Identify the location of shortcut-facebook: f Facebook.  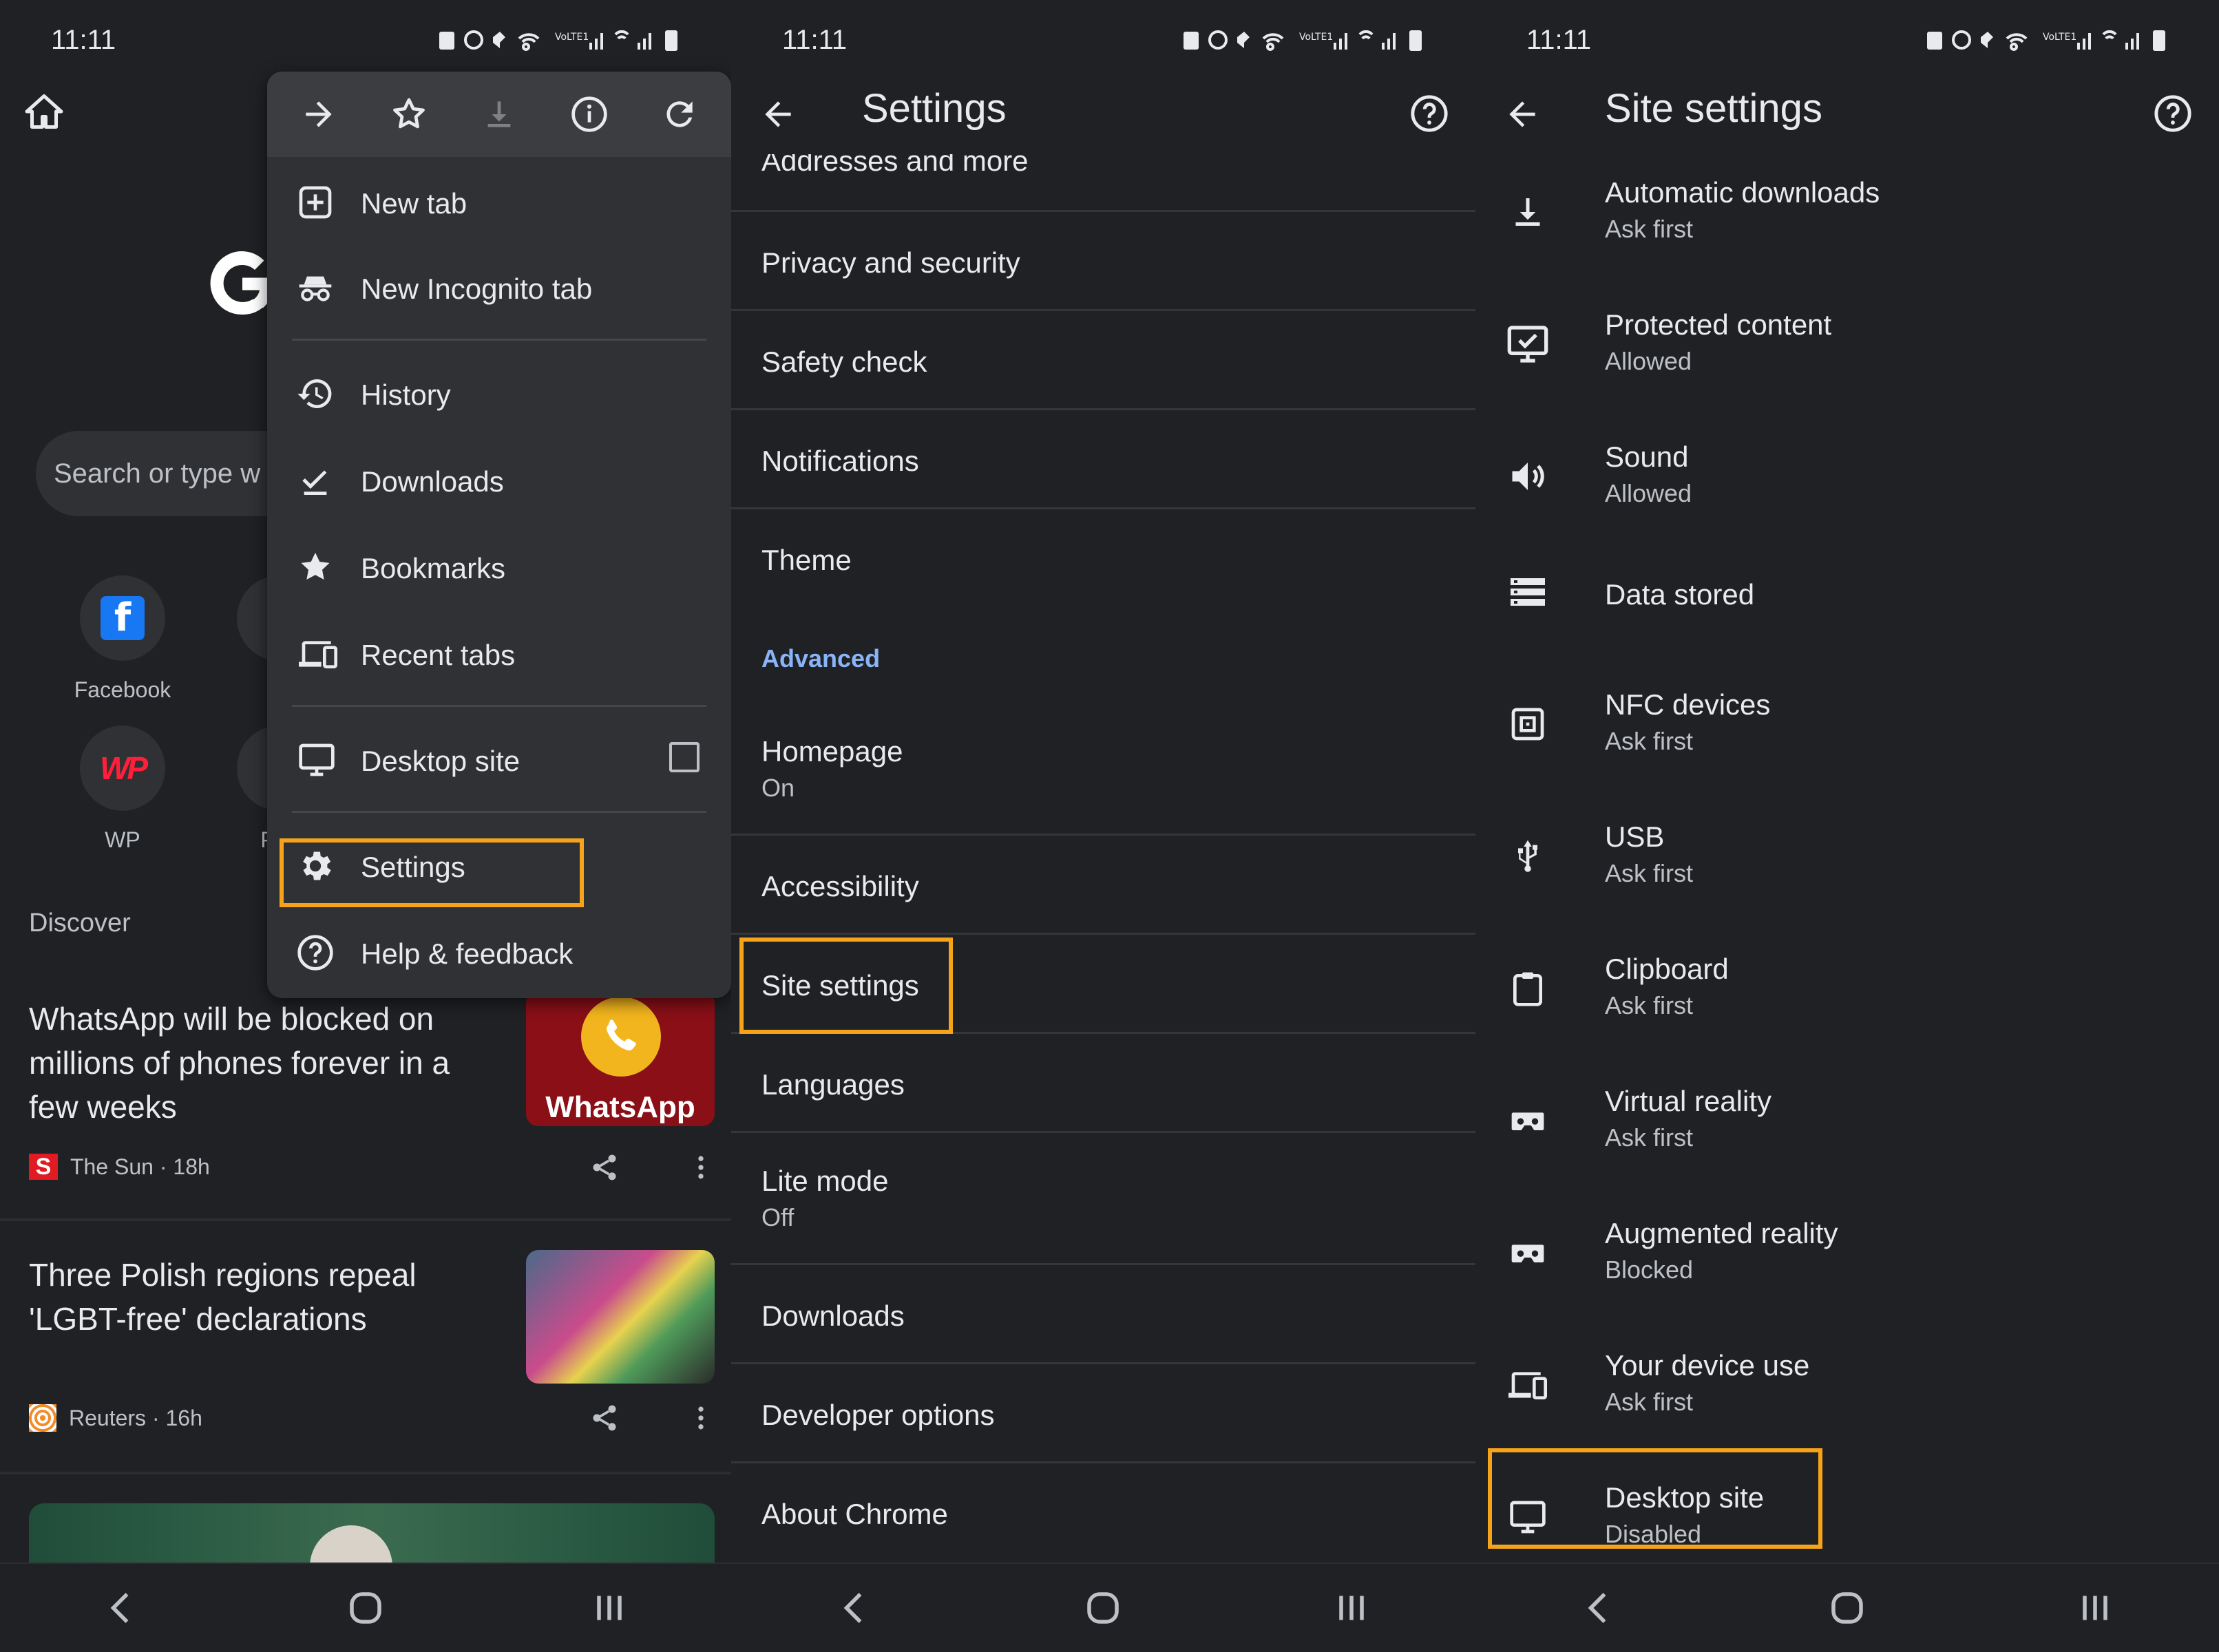
(122, 639).